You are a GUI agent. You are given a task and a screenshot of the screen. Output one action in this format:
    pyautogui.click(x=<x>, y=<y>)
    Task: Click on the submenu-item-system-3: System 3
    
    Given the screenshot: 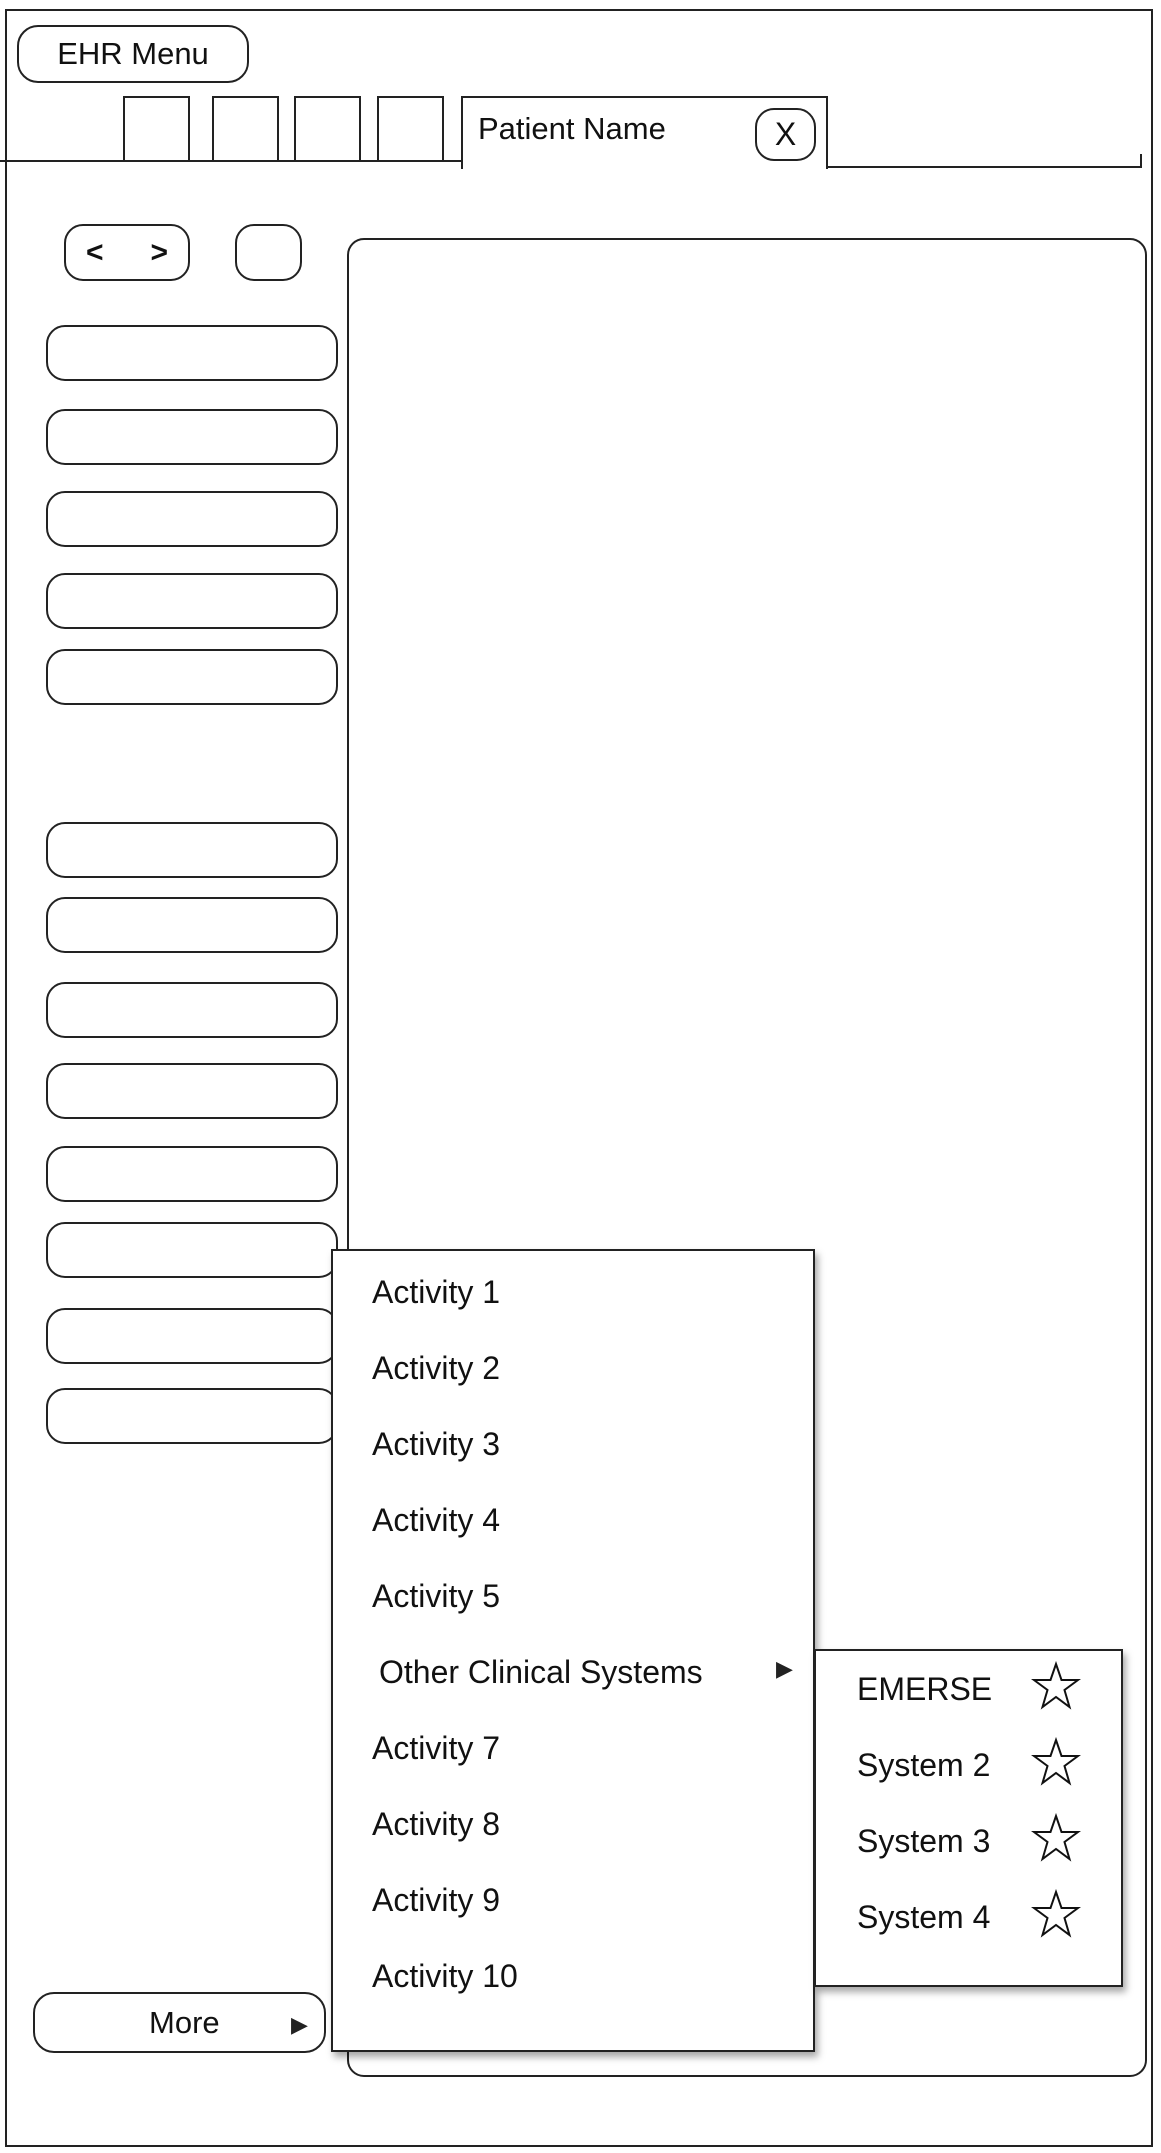 What is the action you would take?
    pyautogui.click(x=968, y=1841)
    